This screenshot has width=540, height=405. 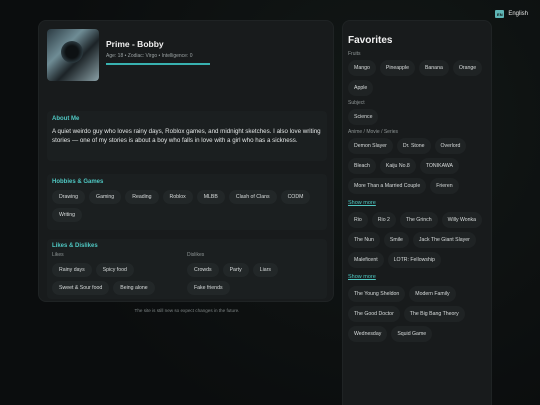 What do you see at coordinates (362, 68) in the screenshot?
I see `fruit-chip: Mango` at bounding box center [362, 68].